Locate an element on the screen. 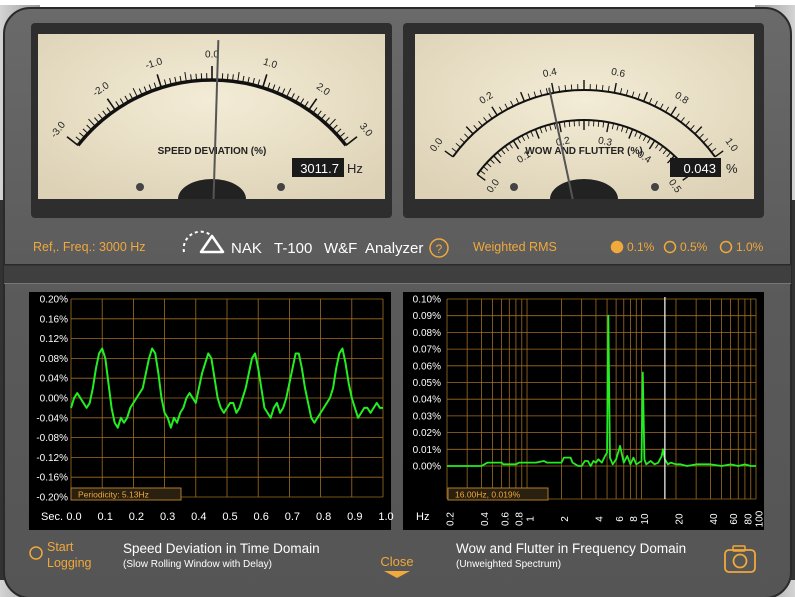 The height and width of the screenshot is (597, 795). brand-model: T-100 is located at coordinates (293, 248).